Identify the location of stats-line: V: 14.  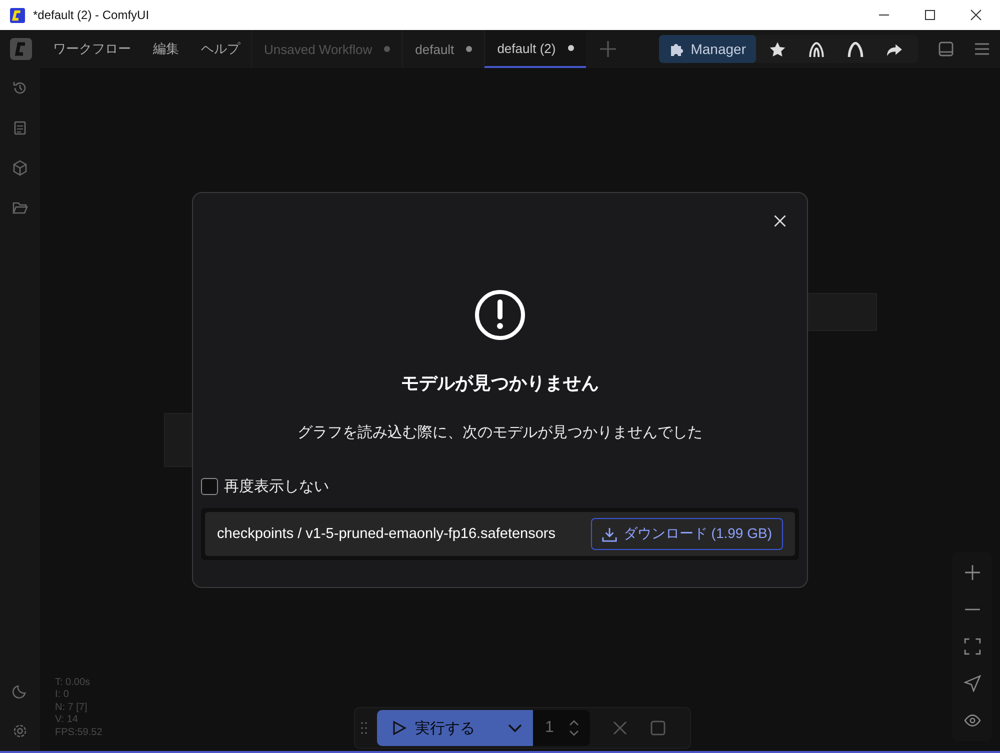
(67, 720).